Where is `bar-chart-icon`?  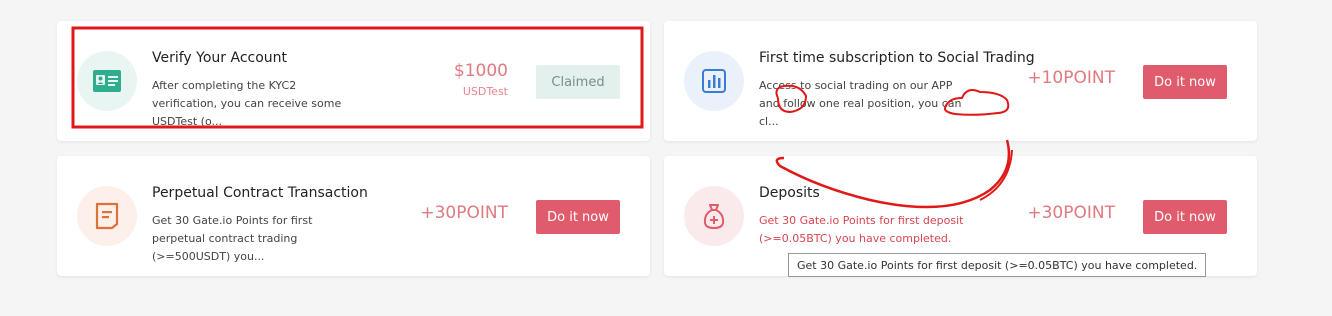
bar-chart-icon is located at coordinates (714, 81).